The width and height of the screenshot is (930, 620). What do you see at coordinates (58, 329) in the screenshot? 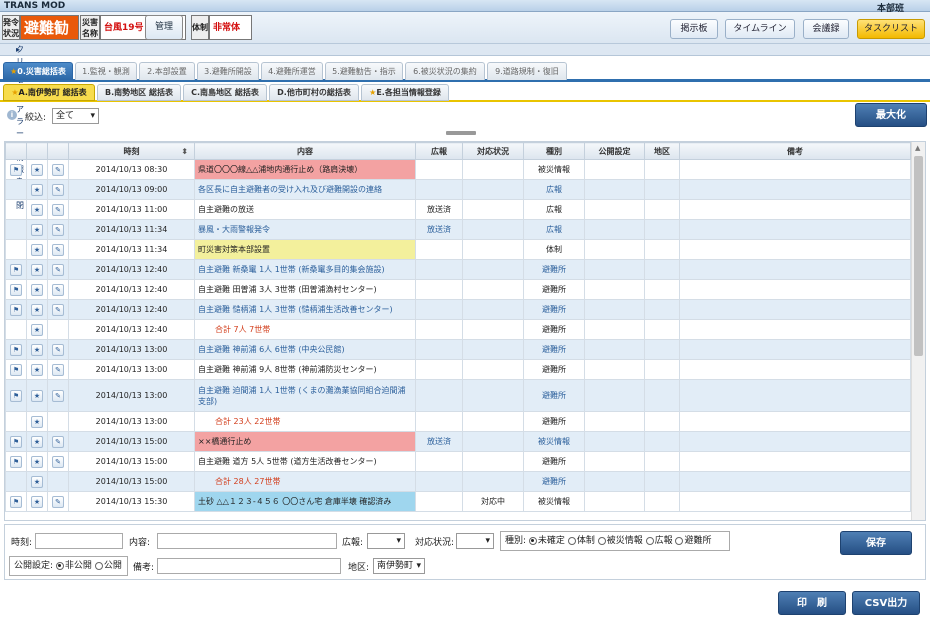
I see `edit-cell` at bounding box center [58, 329].